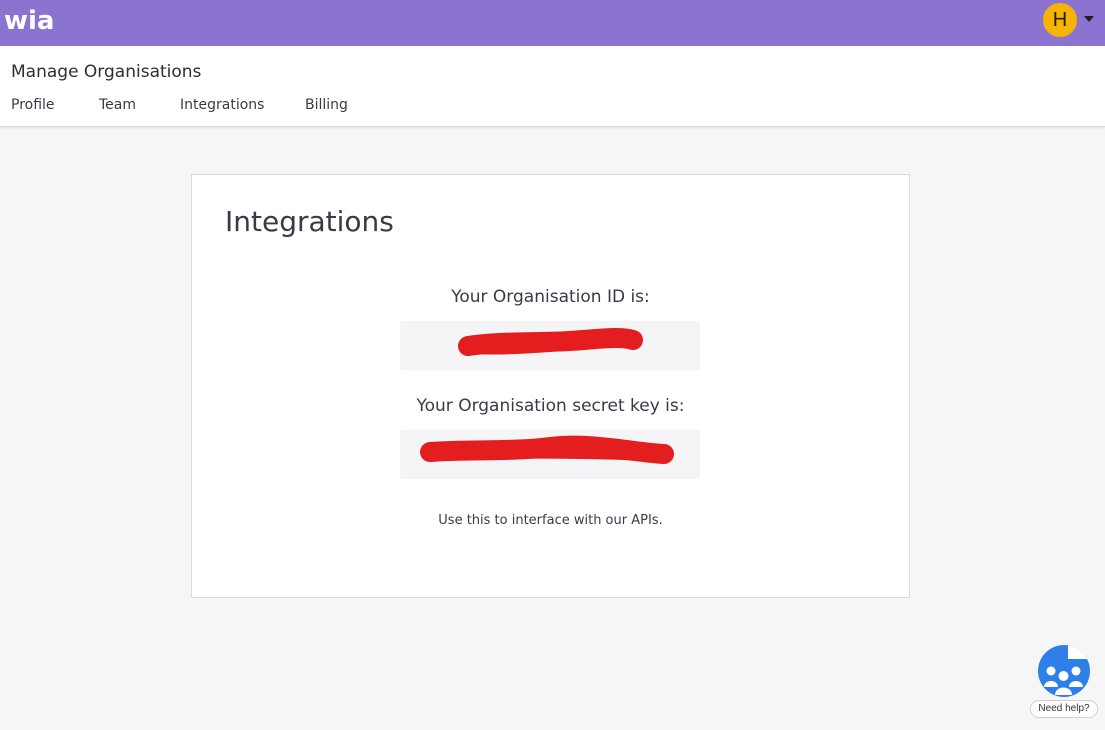  I want to click on wia-logo: wia, so click(29, 21).